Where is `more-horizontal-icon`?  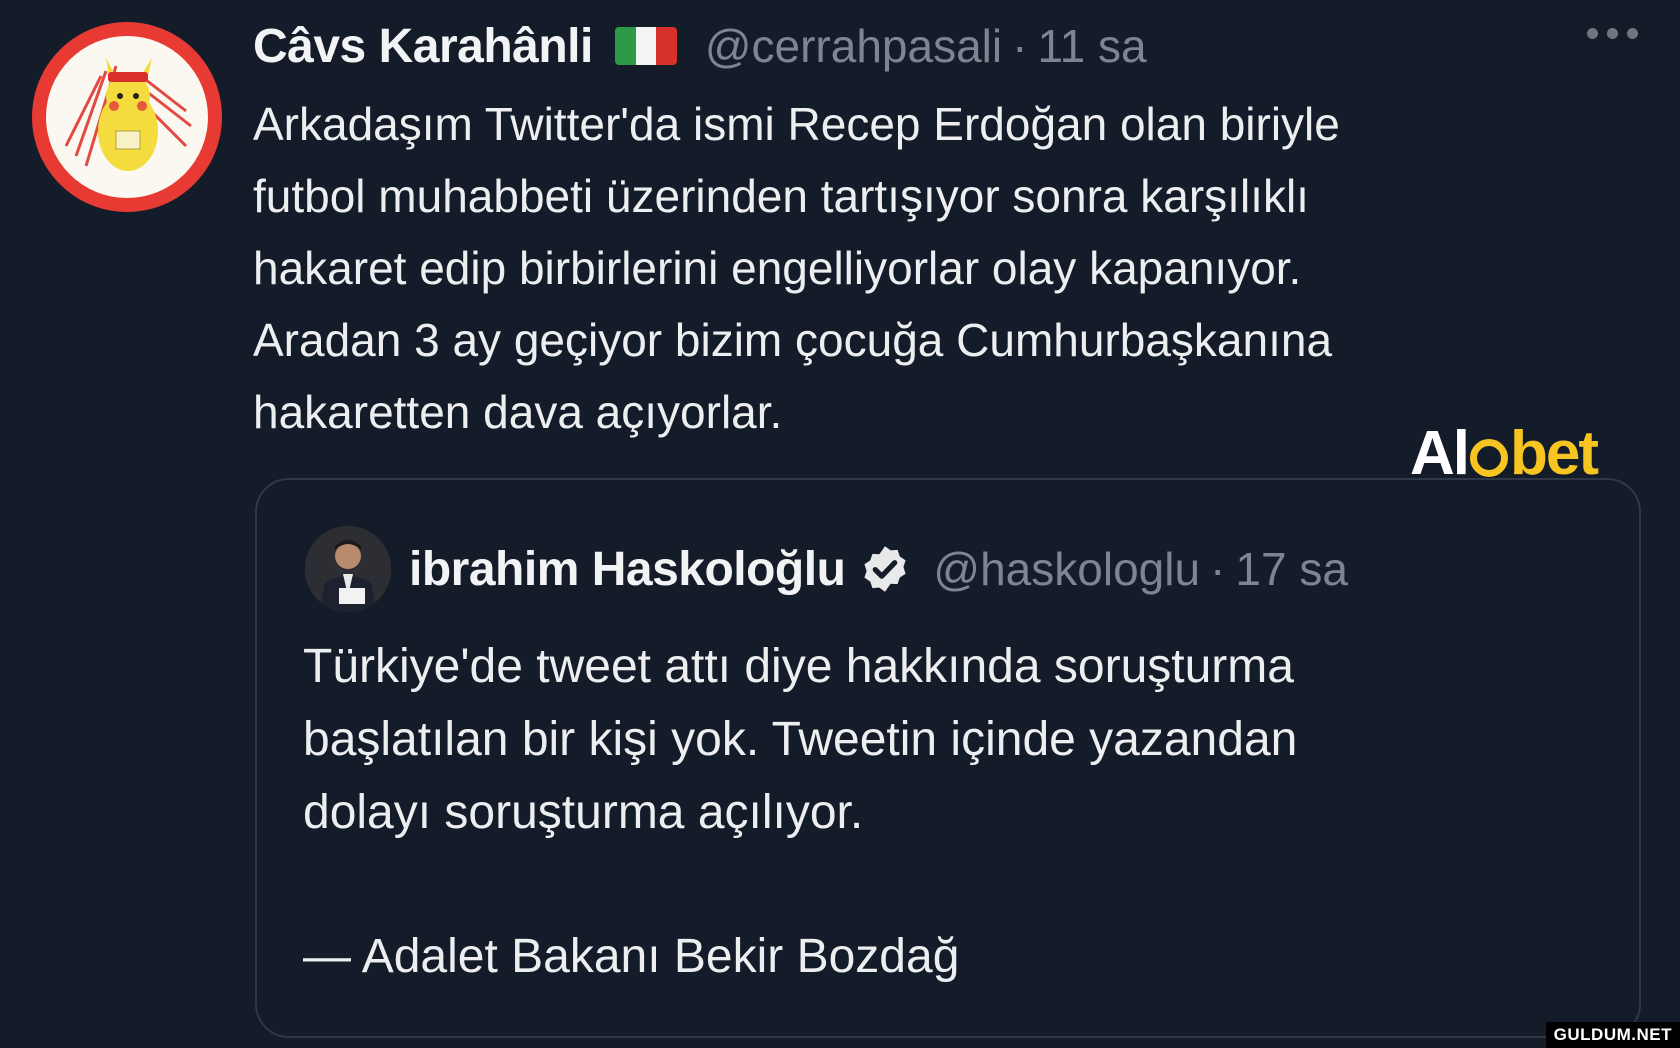
more-horizontal-icon is located at coordinates (1612, 33).